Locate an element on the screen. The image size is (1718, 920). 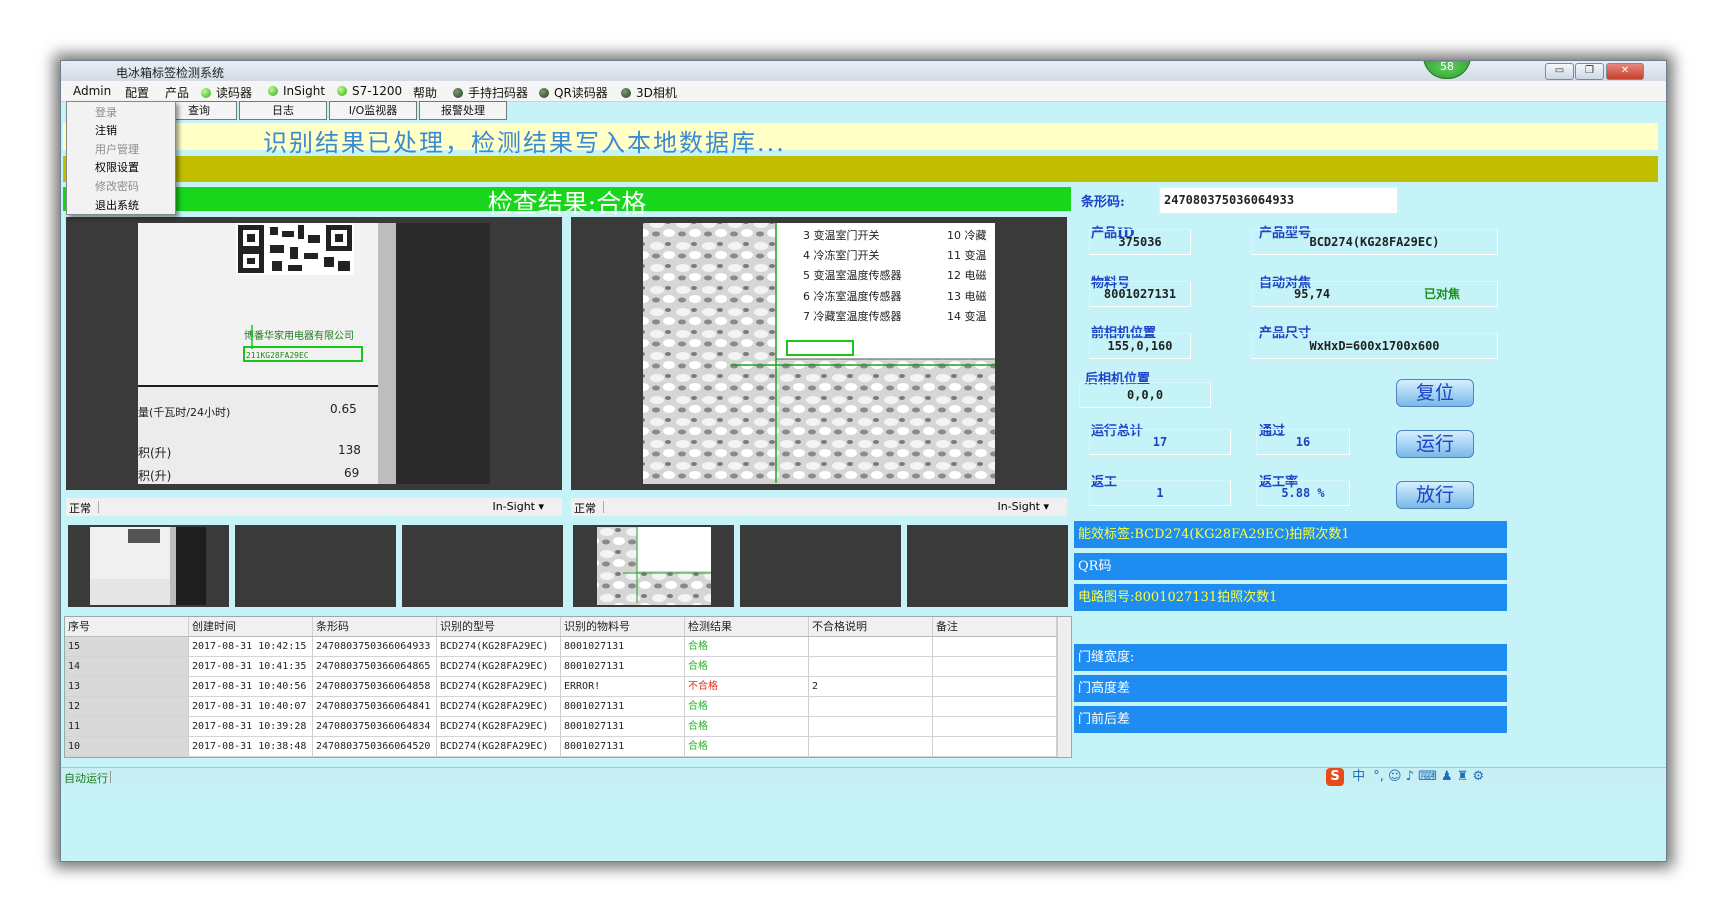
menu-product: 产品 is located at coordinates (177, 92).